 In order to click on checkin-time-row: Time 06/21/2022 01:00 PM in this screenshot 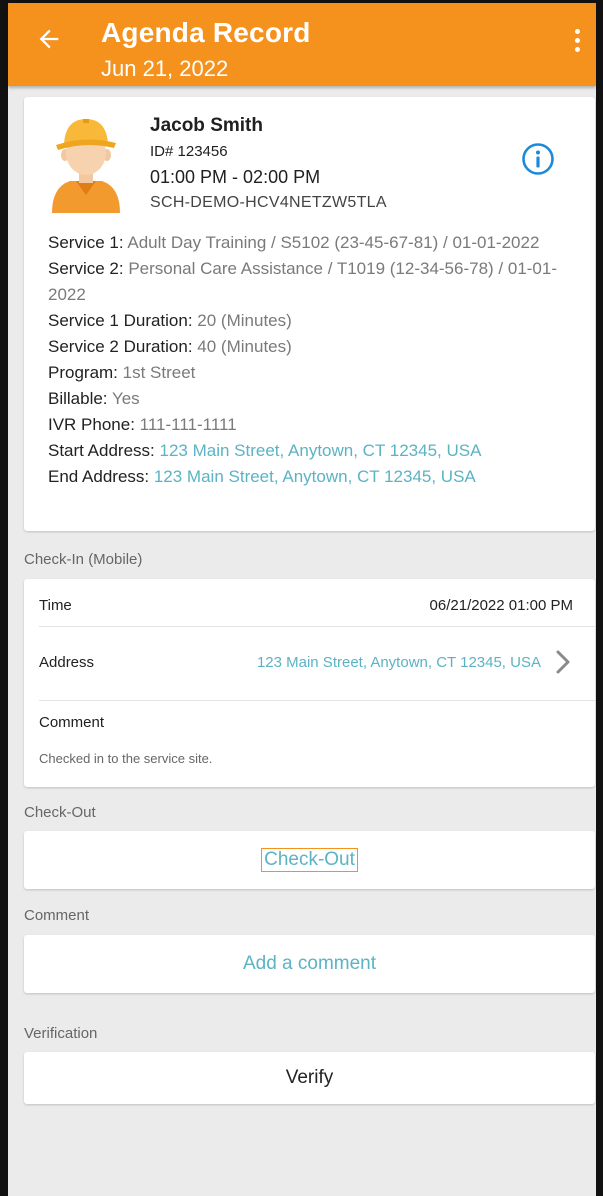, I will do `click(309, 604)`.